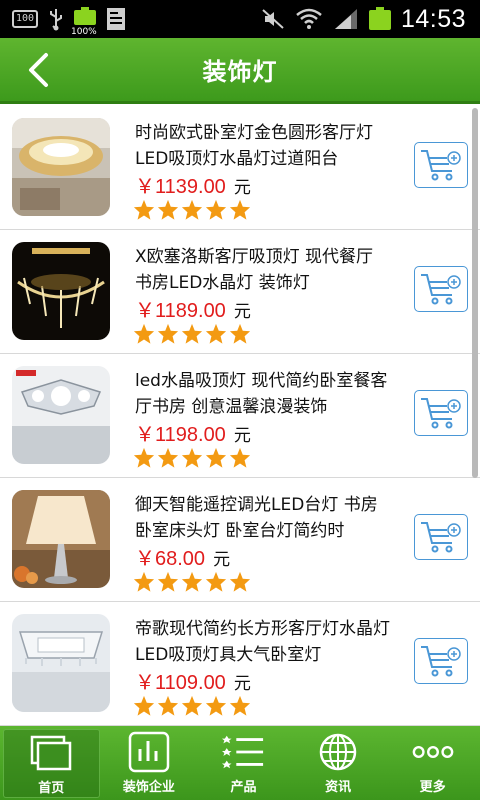 The height and width of the screenshot is (800, 480). Describe the element at coordinates (345, 19) in the screenshot. I see `signal-icon` at that location.